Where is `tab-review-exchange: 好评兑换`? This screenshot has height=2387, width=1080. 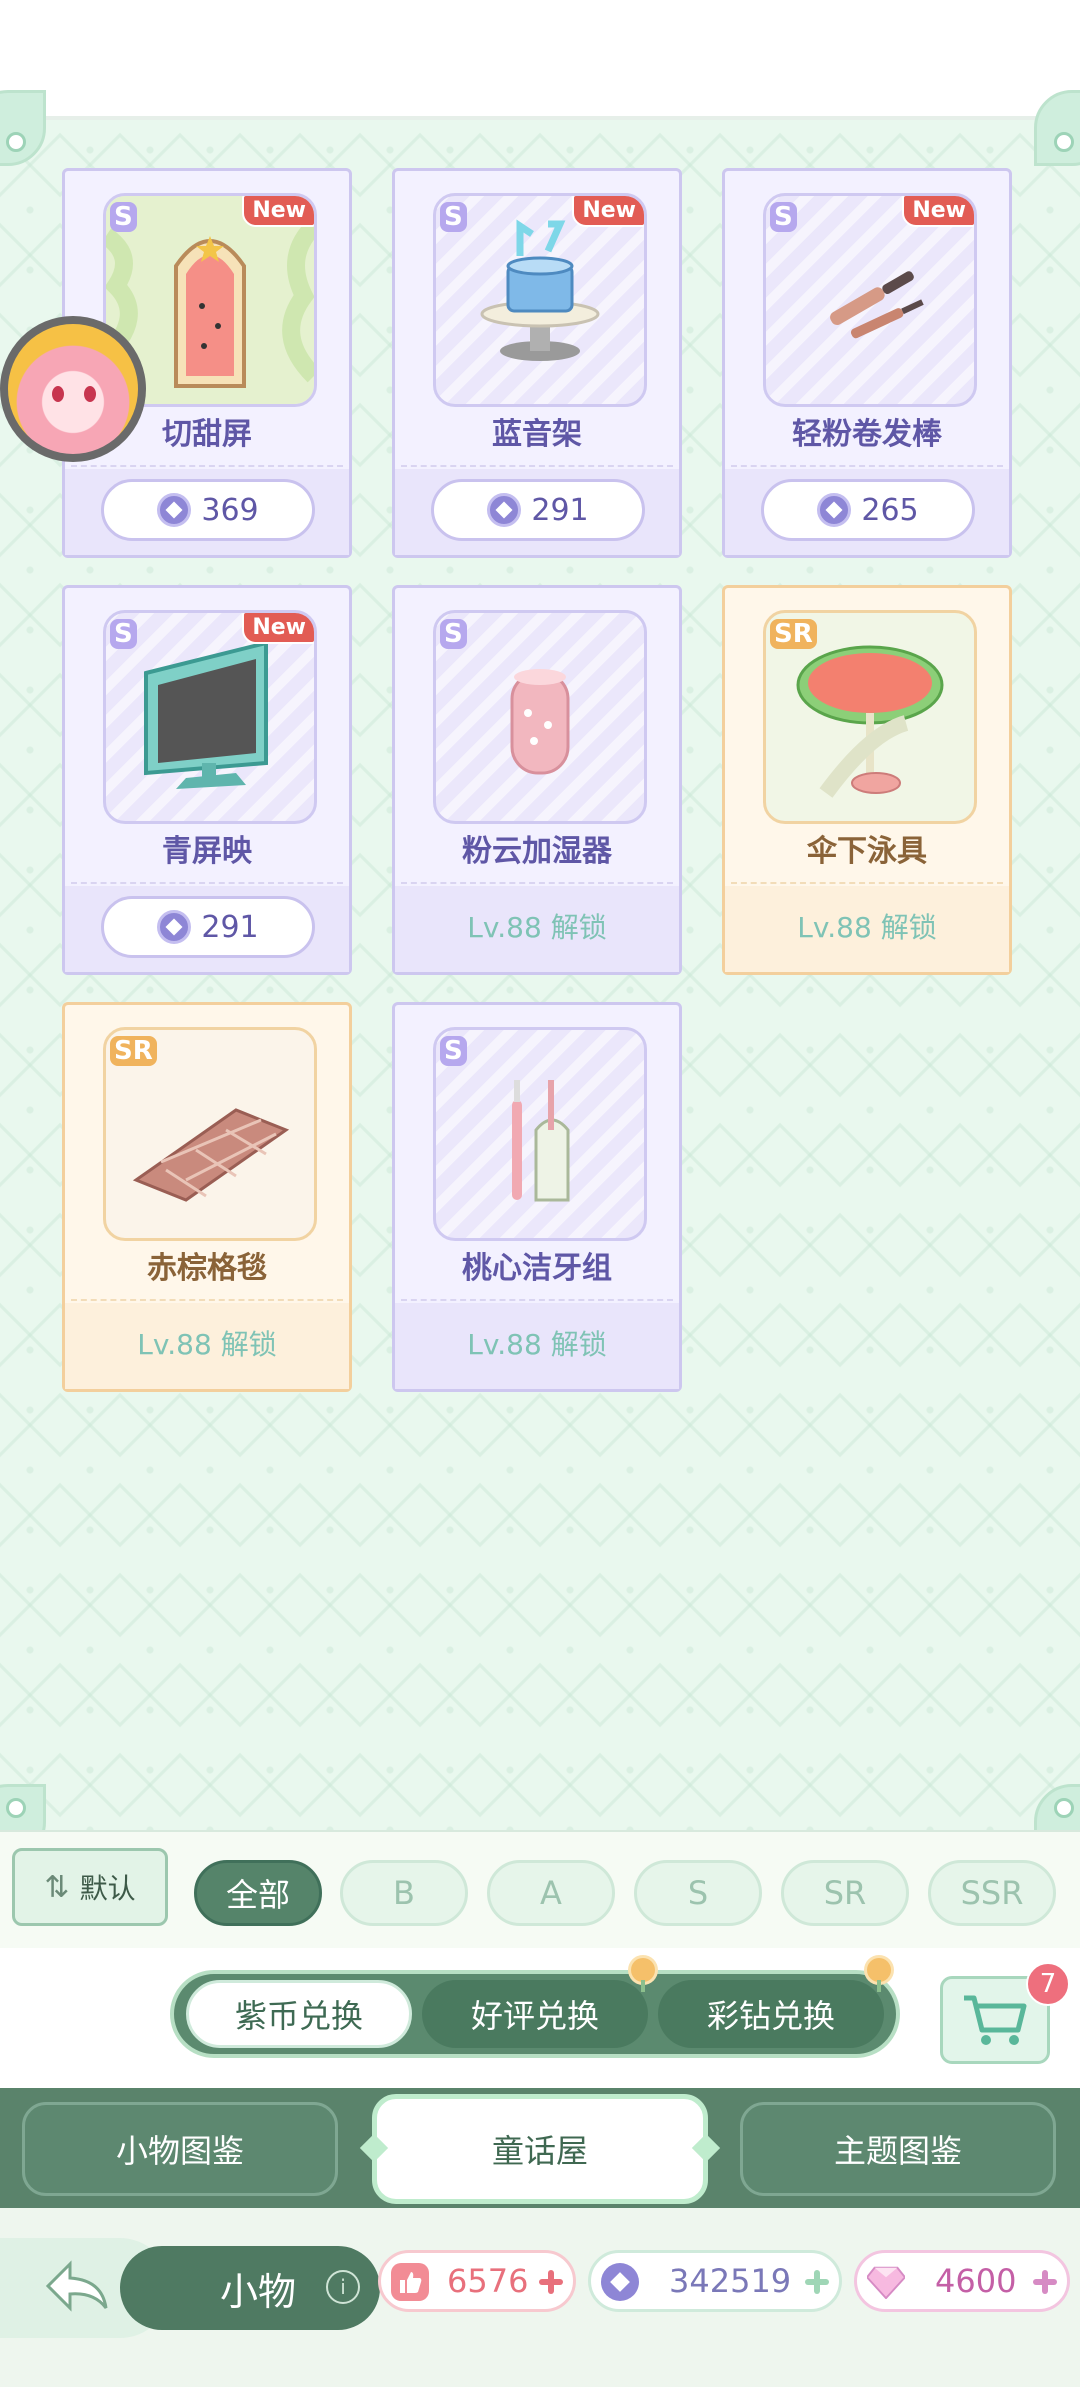 tab-review-exchange: 好评兑换 is located at coordinates (535, 2014).